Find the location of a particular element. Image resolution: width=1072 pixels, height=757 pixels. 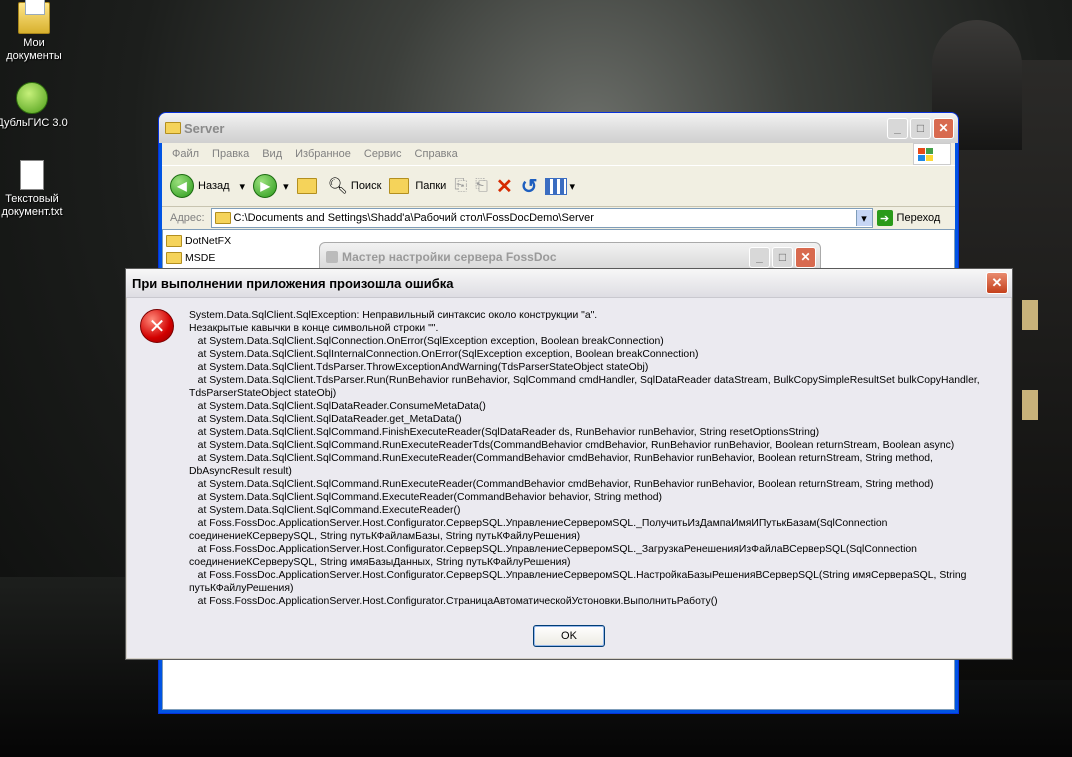

back-button: ◀ Назад ▾ is located at coordinates (207, 186).